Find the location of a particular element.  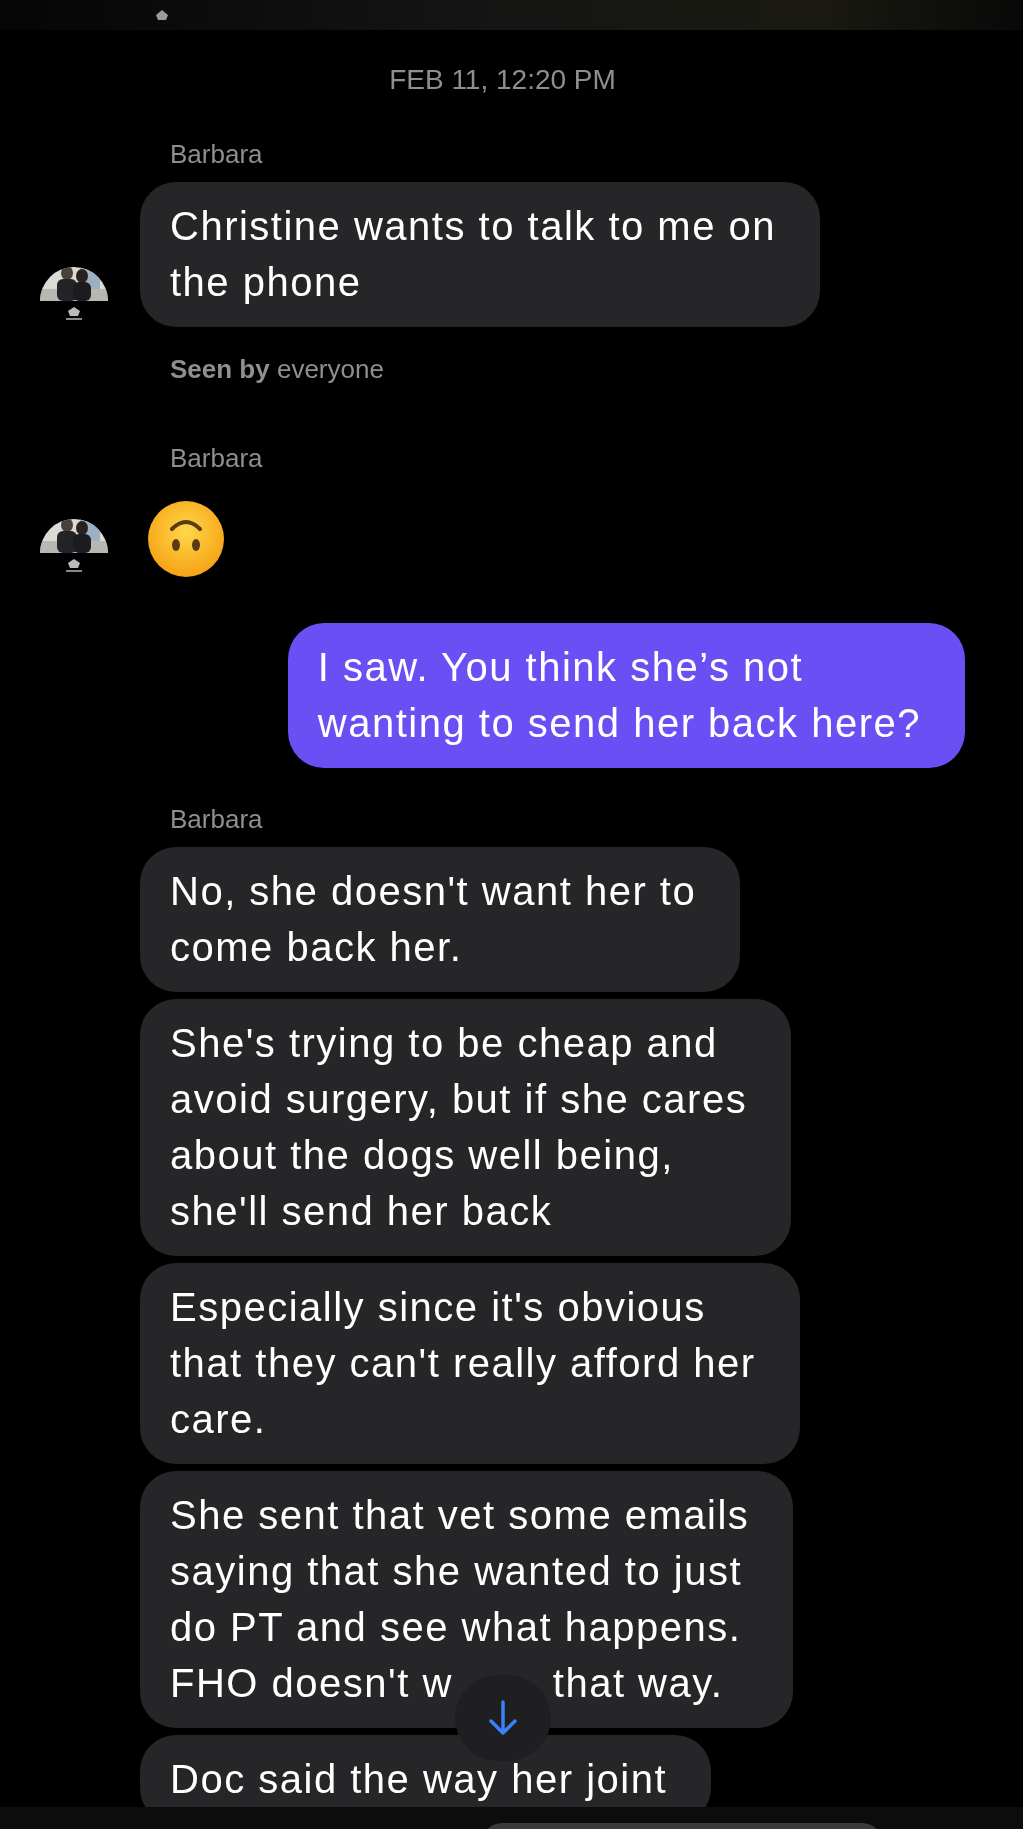

seen-receipt: Seen by everyone is located at coordinates (277, 369).